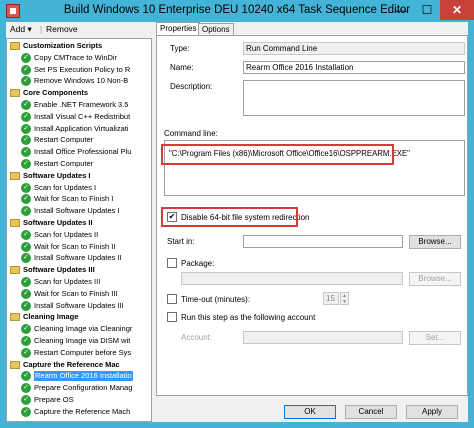 The width and height of the screenshot is (474, 428). Describe the element at coordinates (81, 81) in the screenshot. I see `tree-item-label: Remove Windows 10 Non-B` at that location.